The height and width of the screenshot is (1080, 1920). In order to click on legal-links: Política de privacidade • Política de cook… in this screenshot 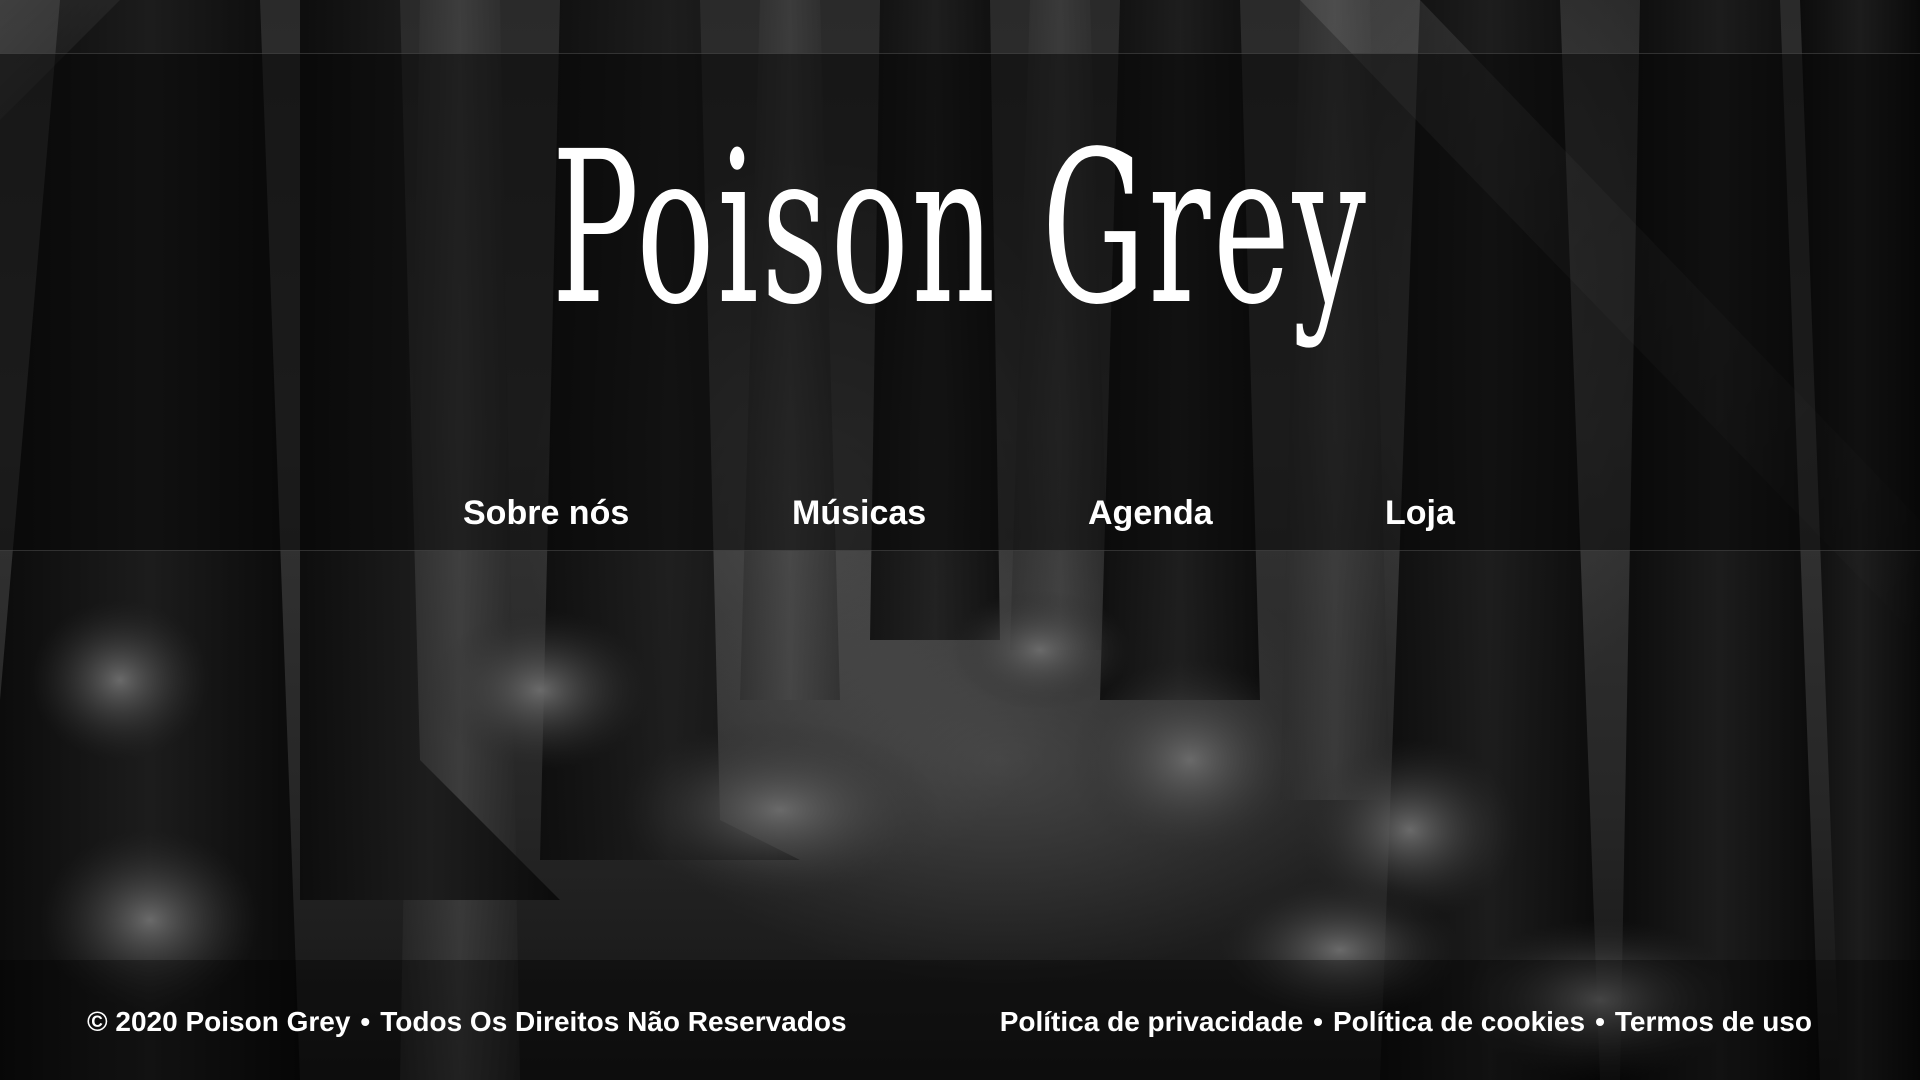, I will do `click(1406, 1022)`.